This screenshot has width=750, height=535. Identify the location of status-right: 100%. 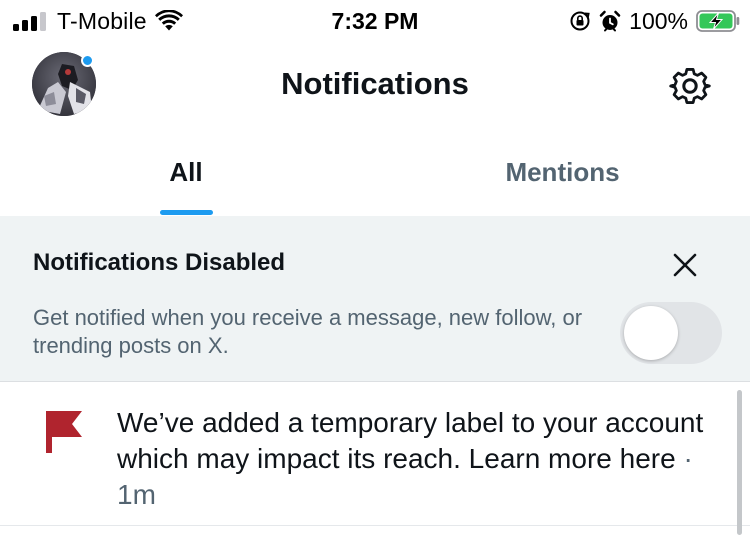
(654, 21).